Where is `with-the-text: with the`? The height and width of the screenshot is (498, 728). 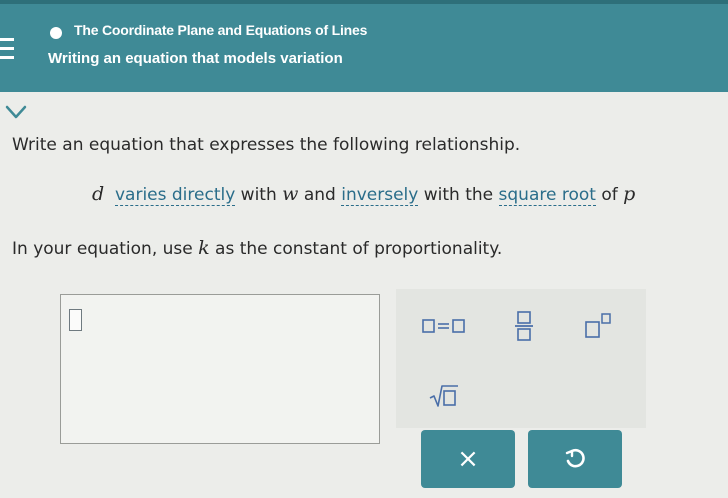 with-the-text: with the is located at coordinates (458, 195).